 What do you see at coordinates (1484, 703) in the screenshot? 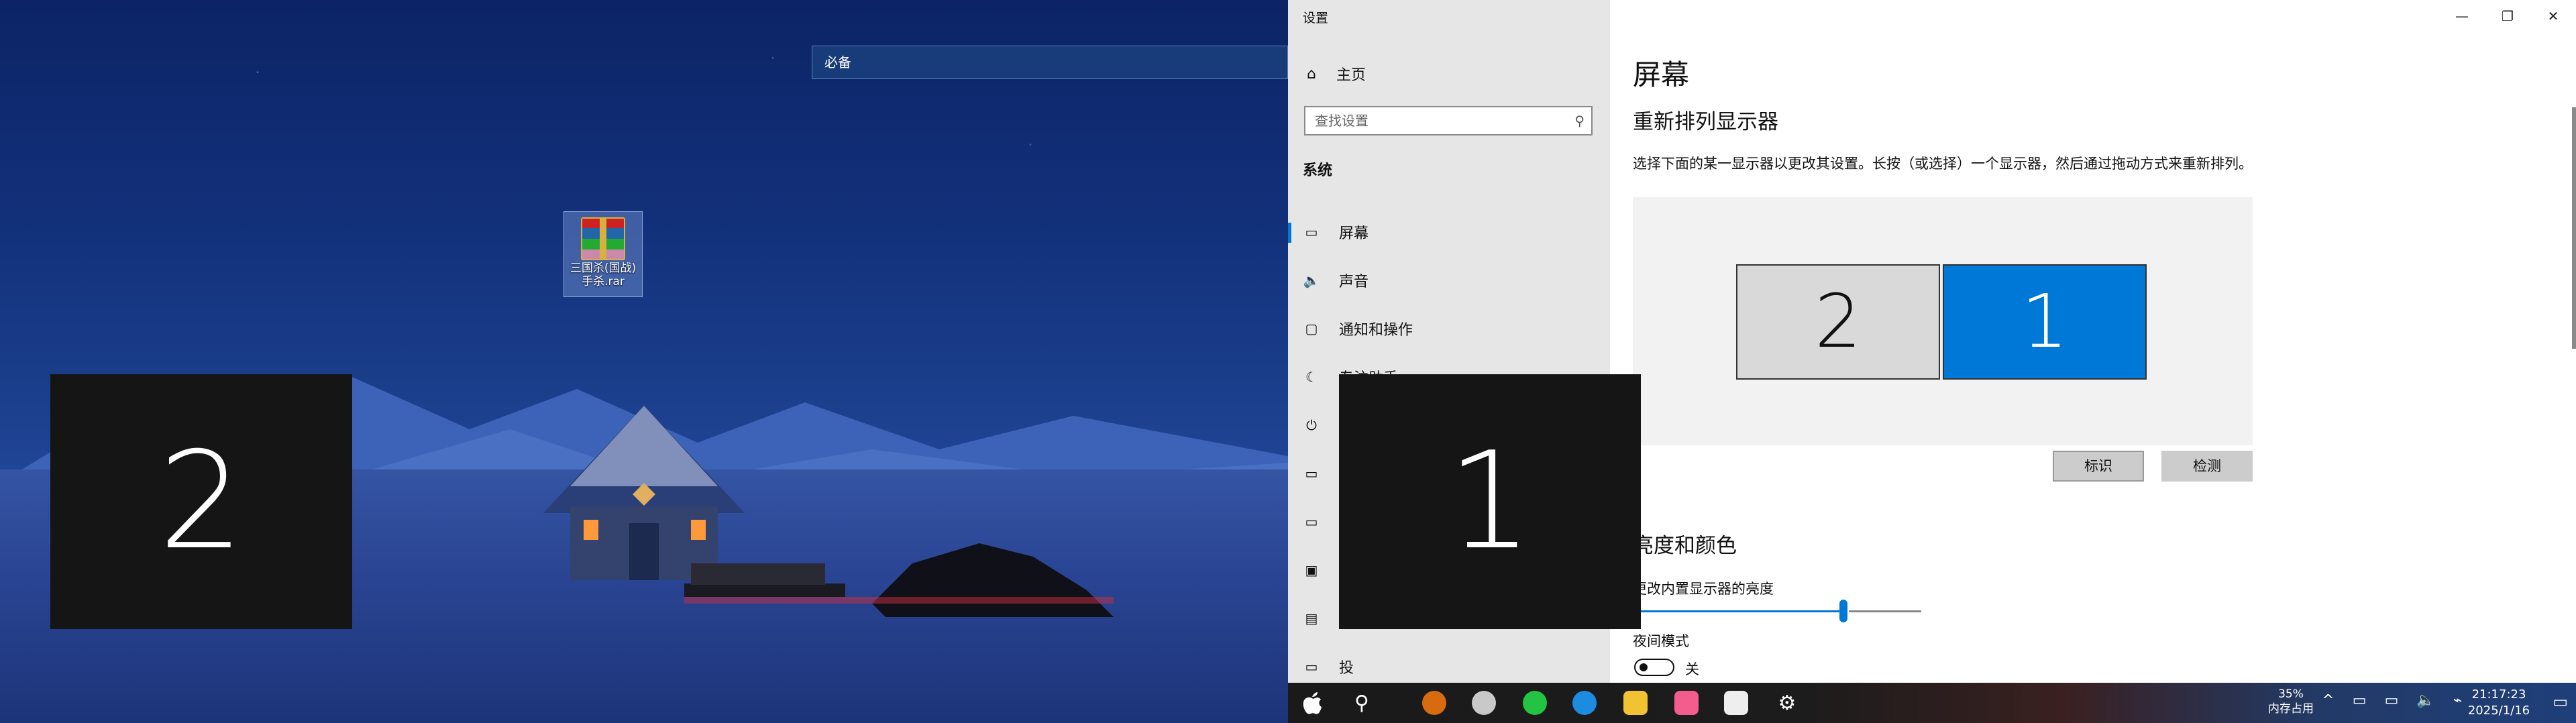
I see `clock-app-icon` at bounding box center [1484, 703].